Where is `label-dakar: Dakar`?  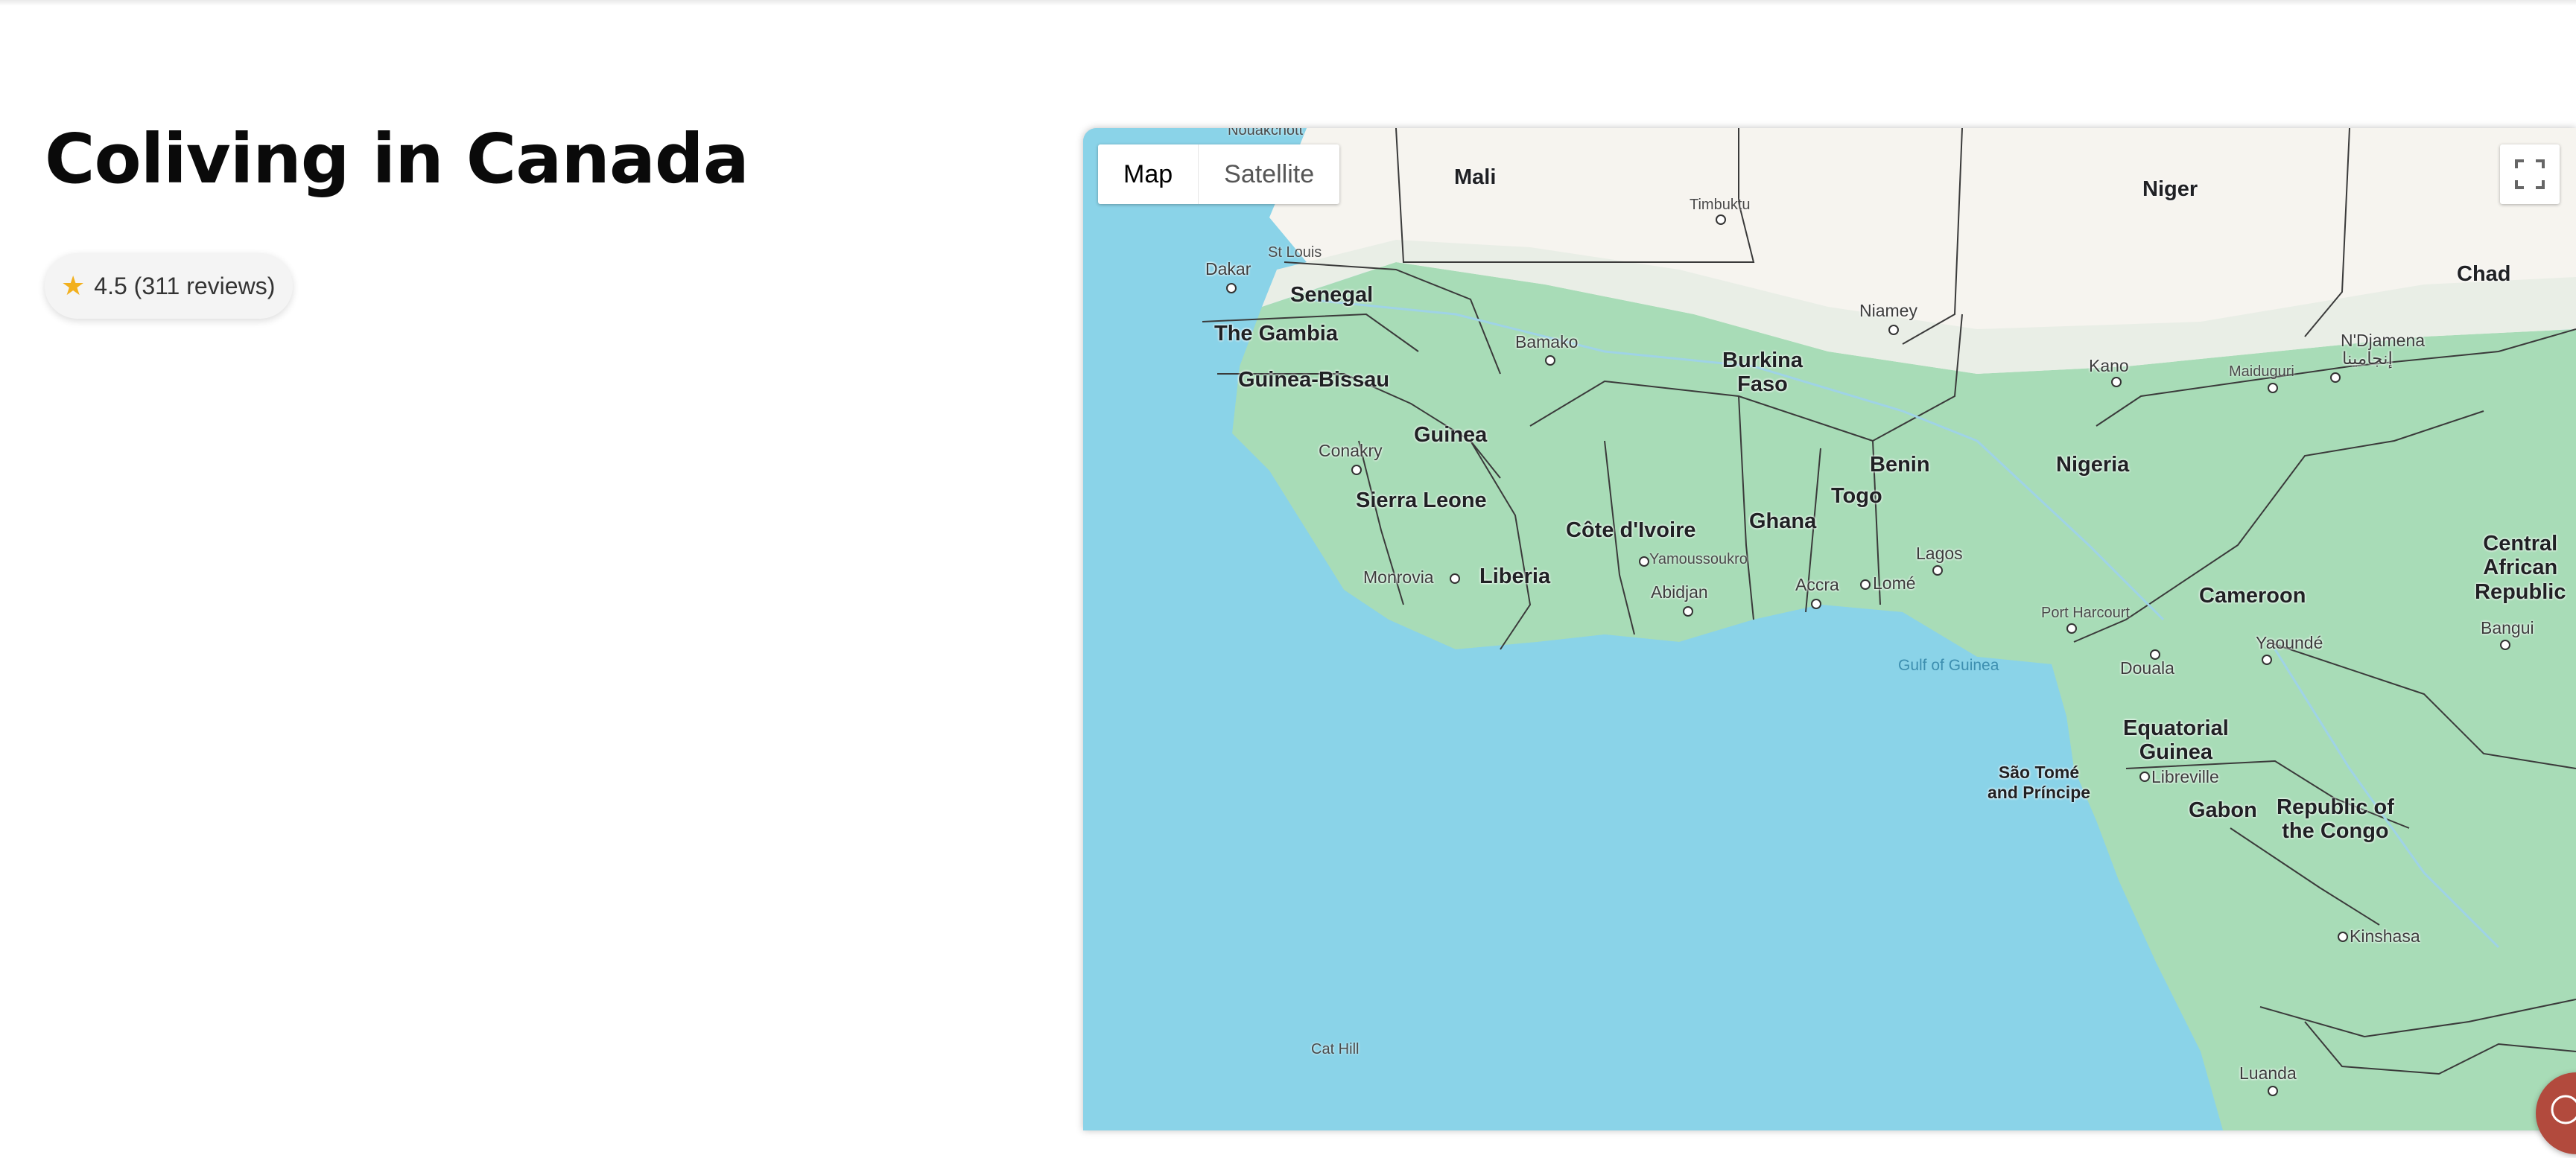 label-dakar: Dakar is located at coordinates (1228, 269).